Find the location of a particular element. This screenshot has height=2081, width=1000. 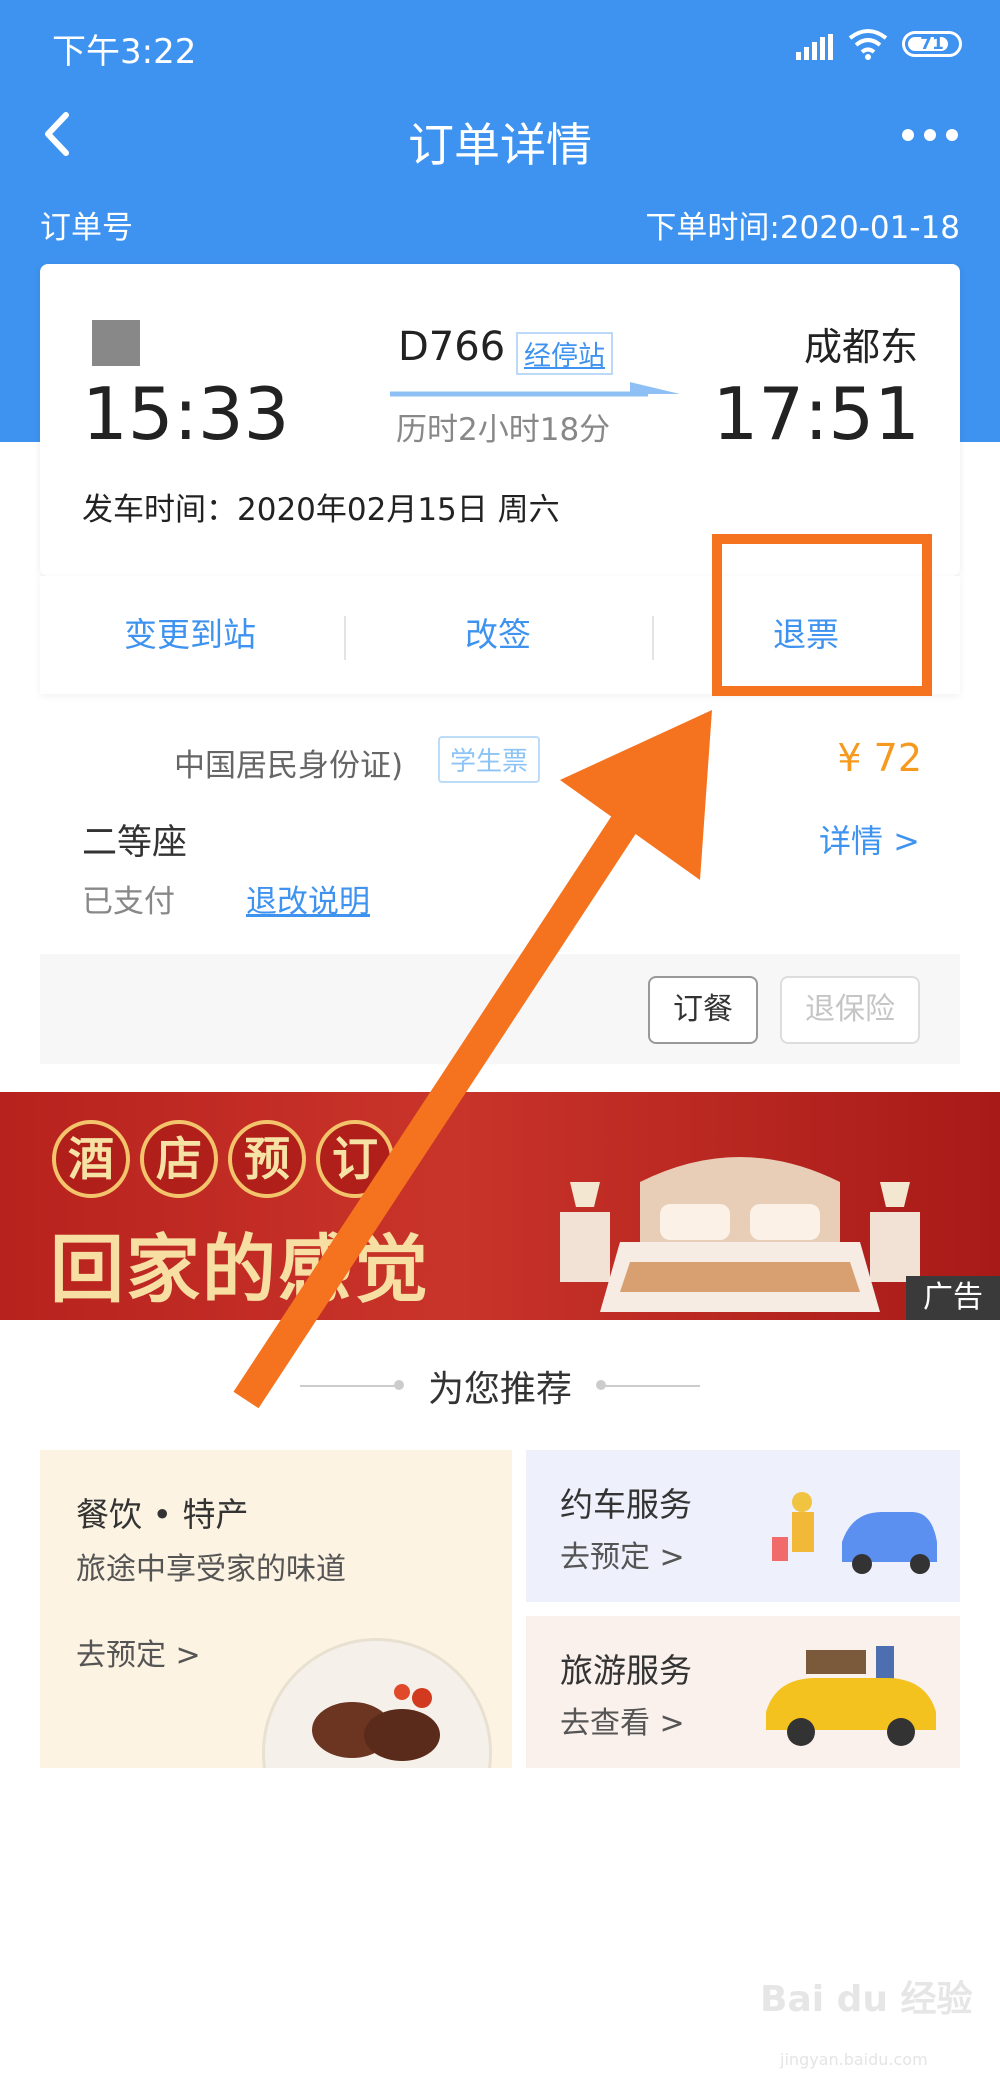

battery-icon: 71 is located at coordinates (932, 44).